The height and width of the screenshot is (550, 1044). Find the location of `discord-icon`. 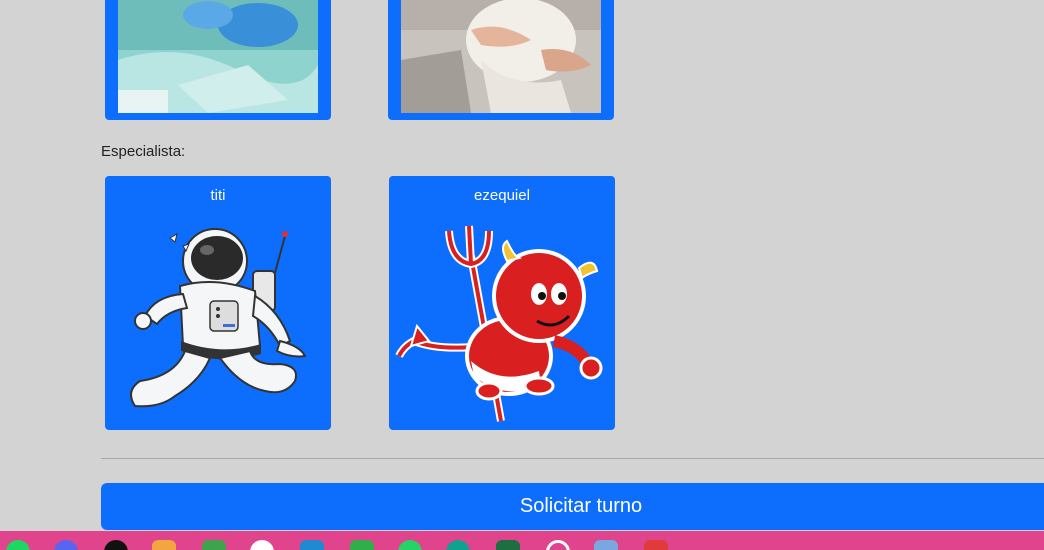

discord-icon is located at coordinates (66, 545).